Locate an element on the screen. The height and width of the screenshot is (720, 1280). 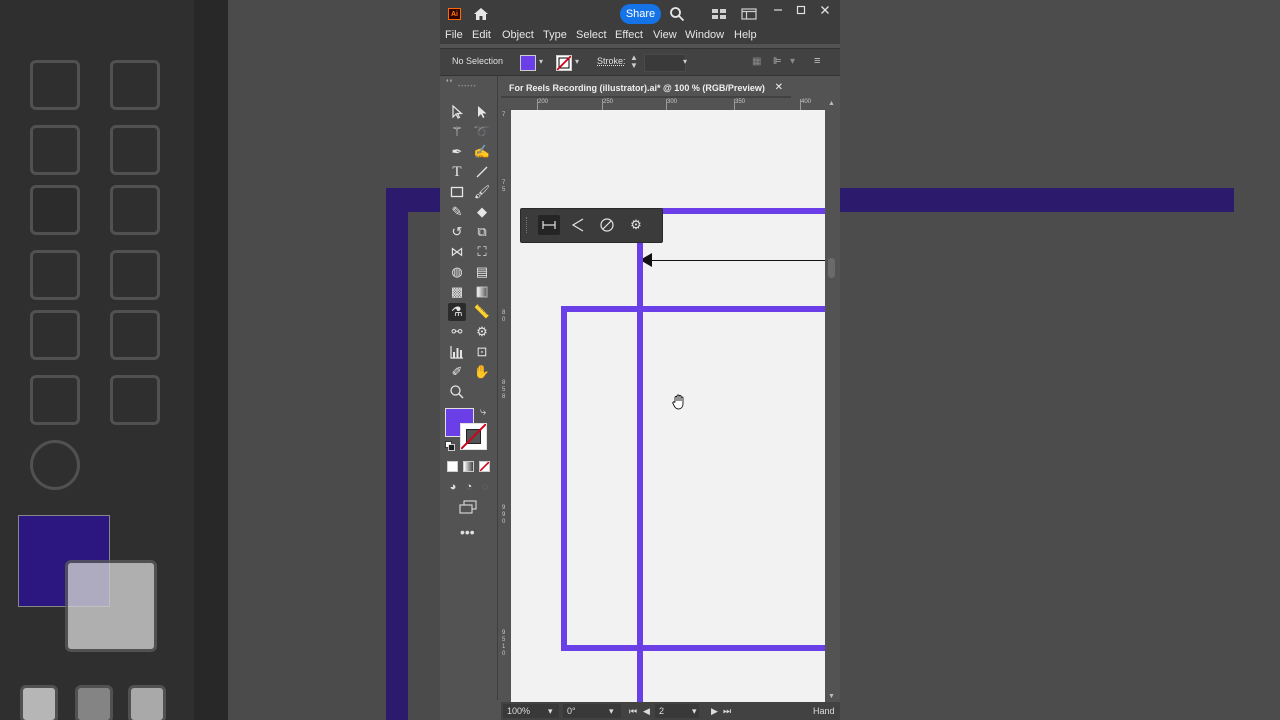
zoom-value: 100% is located at coordinates (518, 711).